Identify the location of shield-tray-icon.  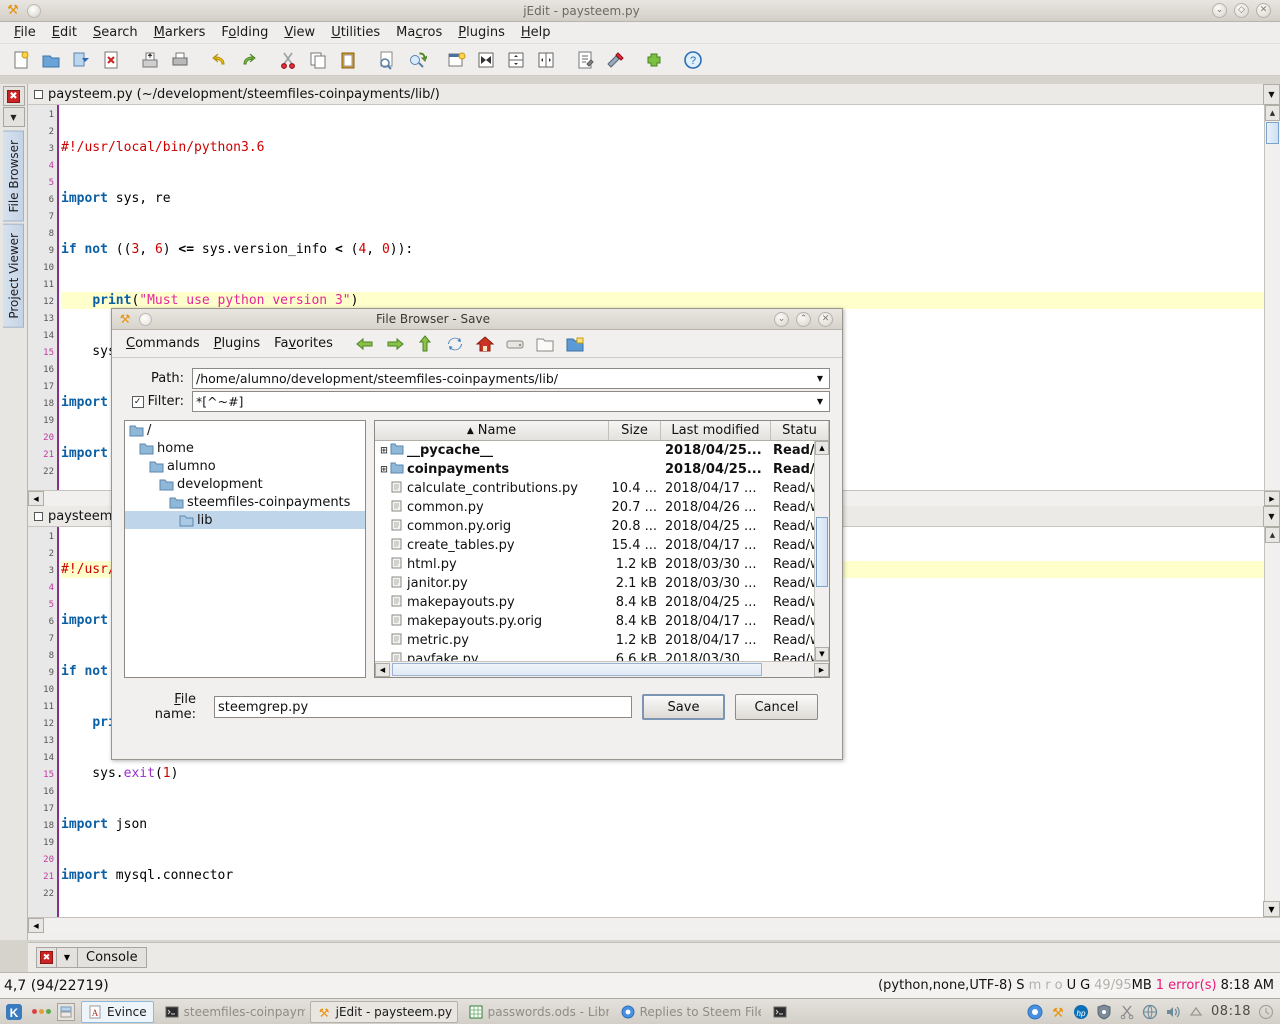
(1104, 1011).